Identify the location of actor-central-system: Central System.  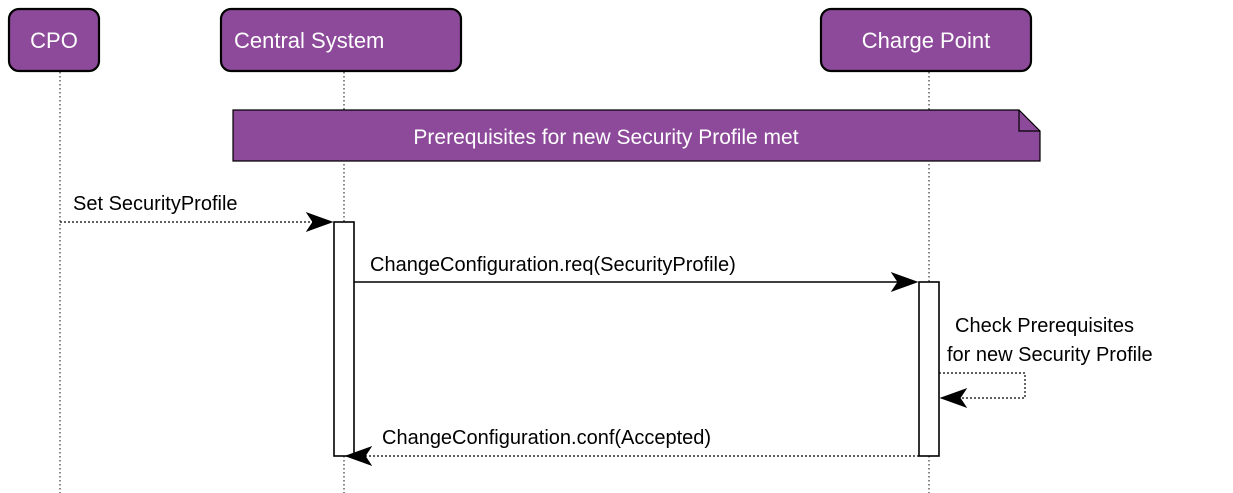
(341, 40).